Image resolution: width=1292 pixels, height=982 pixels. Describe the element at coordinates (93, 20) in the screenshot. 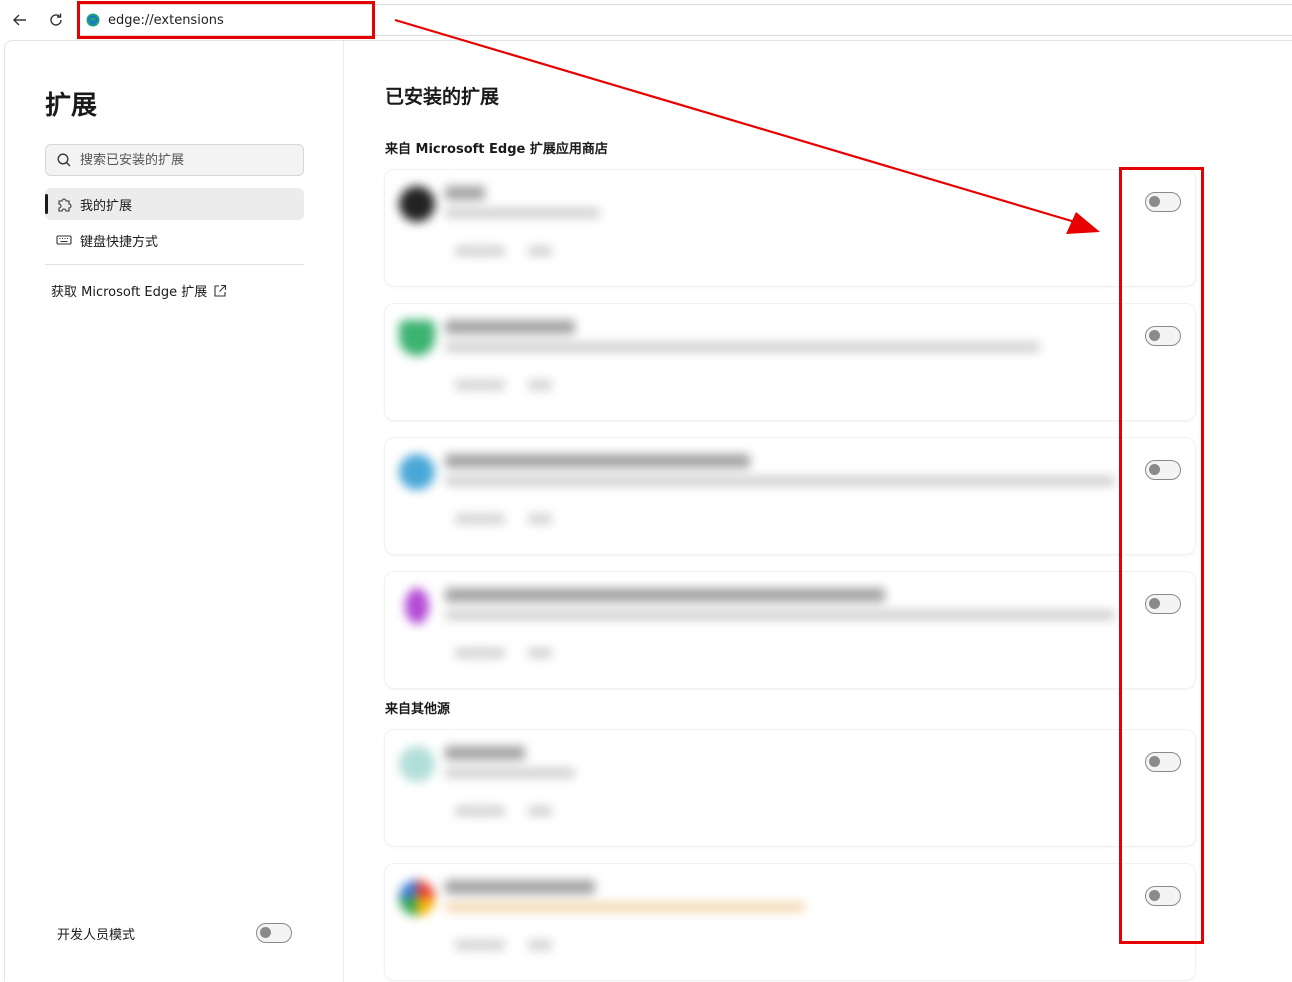

I see `edge-logo-icon` at that location.